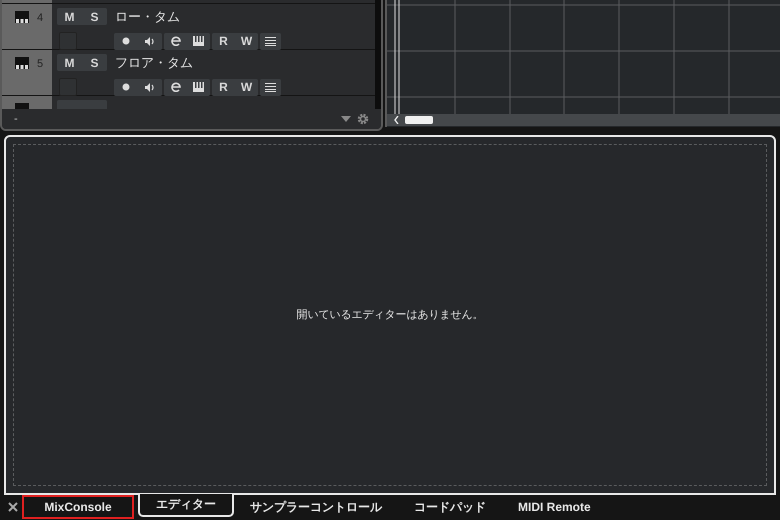  What do you see at coordinates (147, 16) in the screenshot?
I see `track-name: ロー・タム` at bounding box center [147, 16].